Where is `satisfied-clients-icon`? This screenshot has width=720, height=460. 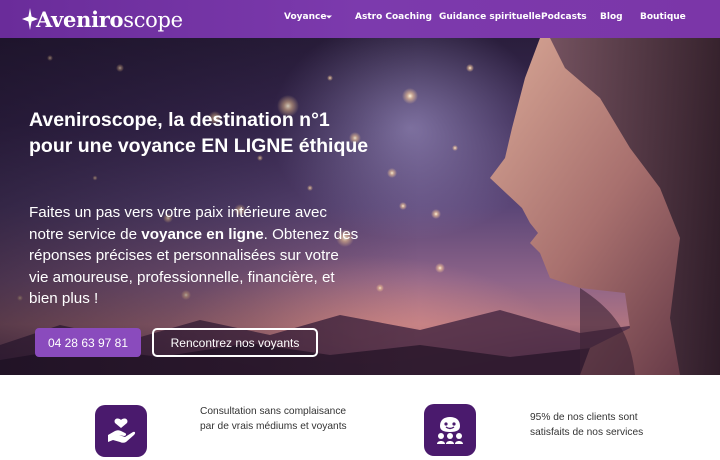 satisfied-clients-icon is located at coordinates (450, 430).